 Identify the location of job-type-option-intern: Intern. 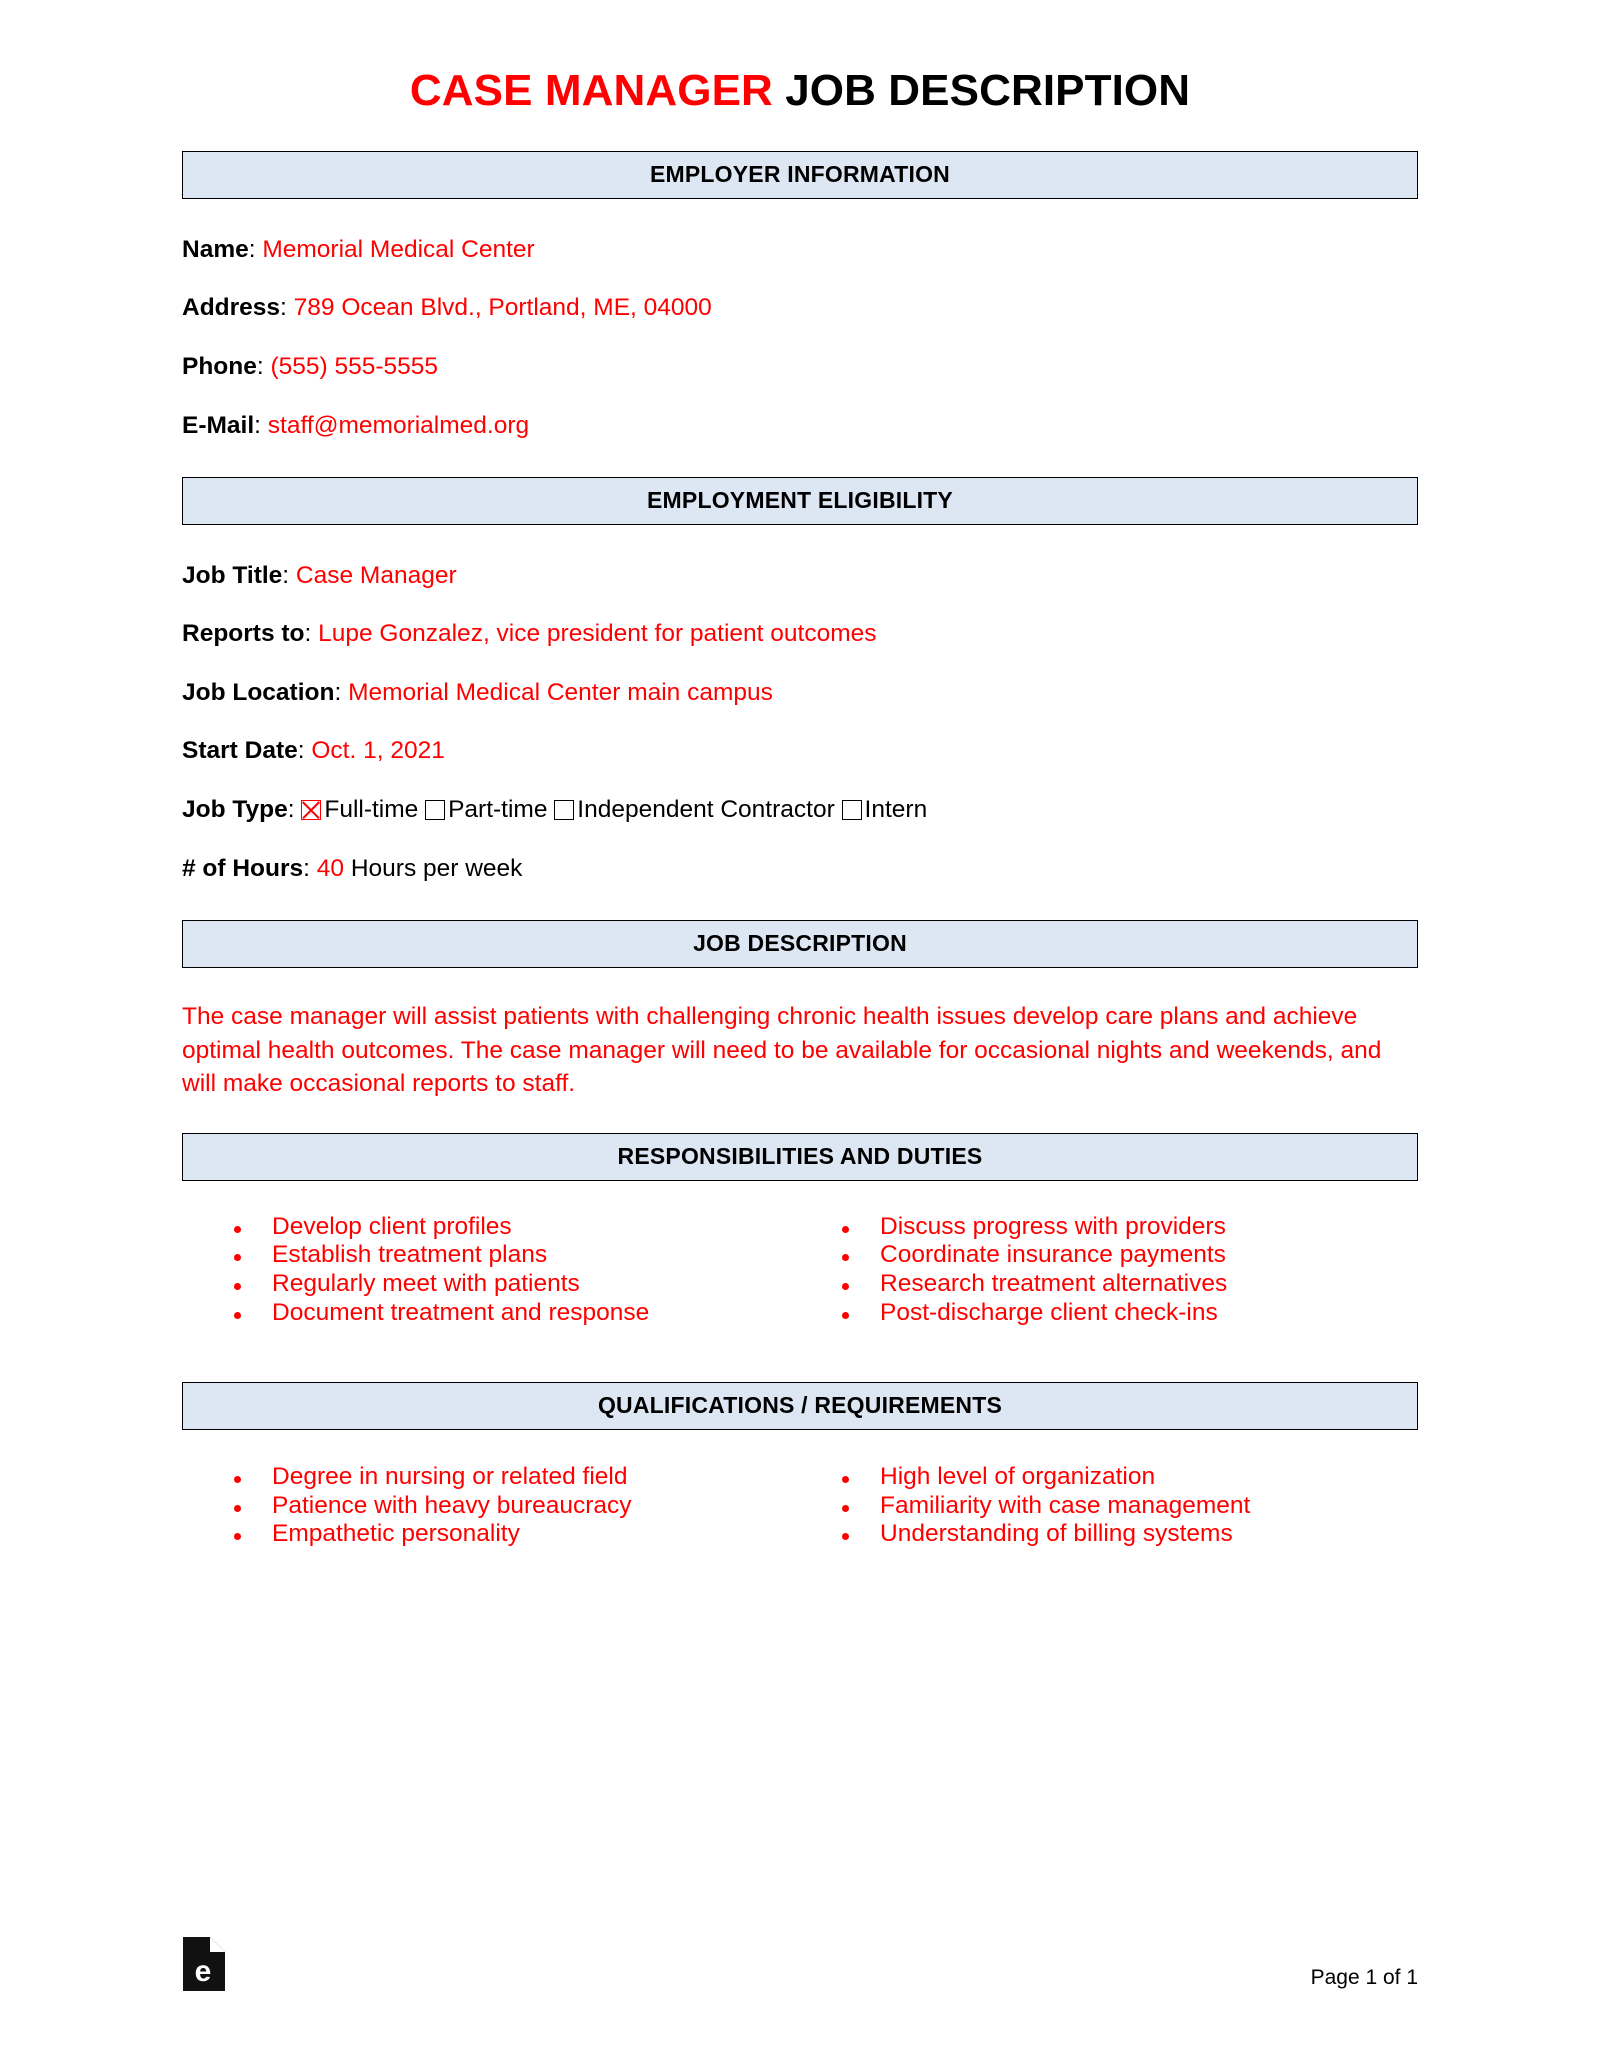
(884, 810).